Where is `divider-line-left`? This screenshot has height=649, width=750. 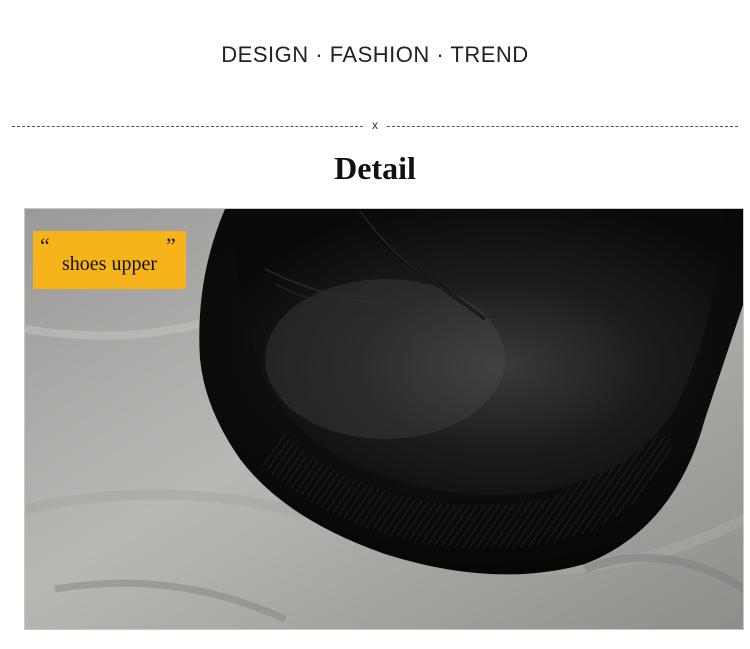 divider-line-left is located at coordinates (187, 126).